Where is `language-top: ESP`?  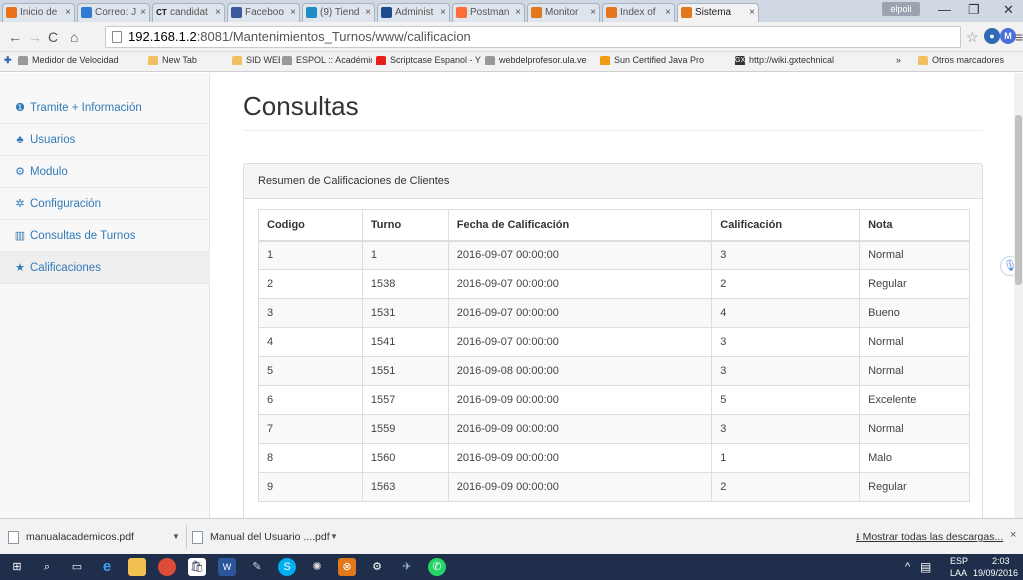 language-top: ESP is located at coordinates (959, 561).